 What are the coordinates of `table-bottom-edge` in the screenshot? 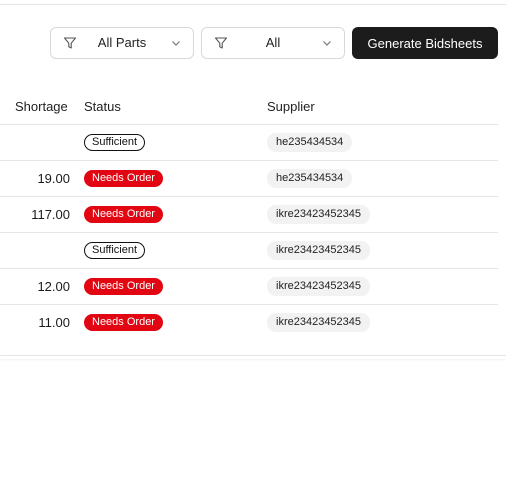 It's located at (253, 357).